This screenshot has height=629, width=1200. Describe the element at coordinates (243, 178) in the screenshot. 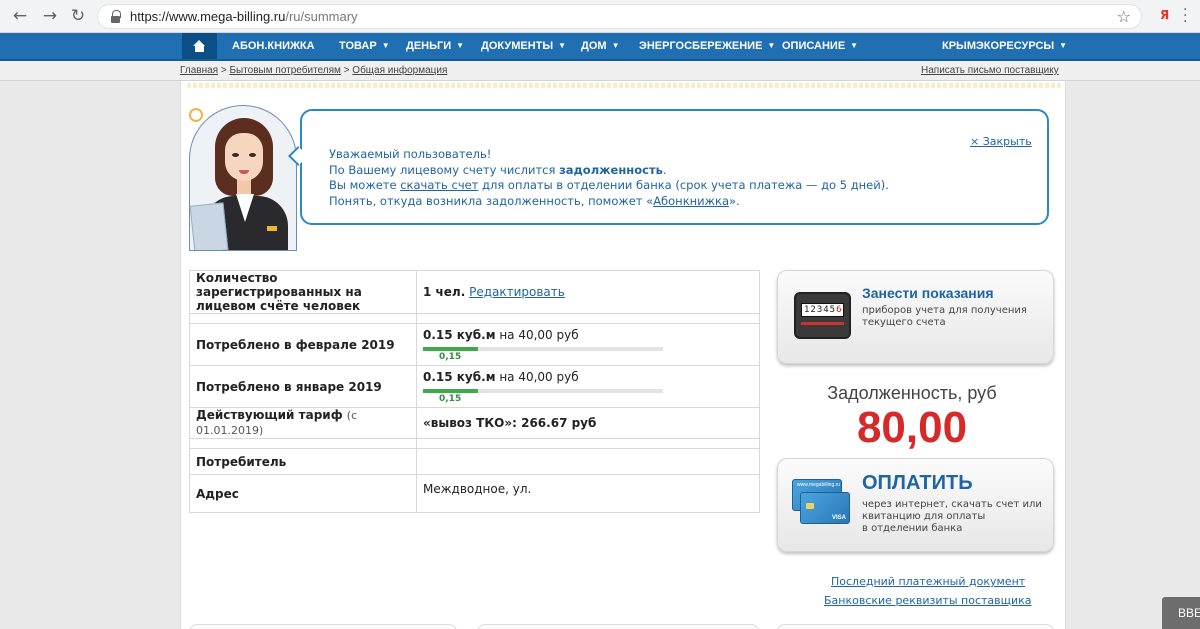

I see `assistant-avatar` at that location.